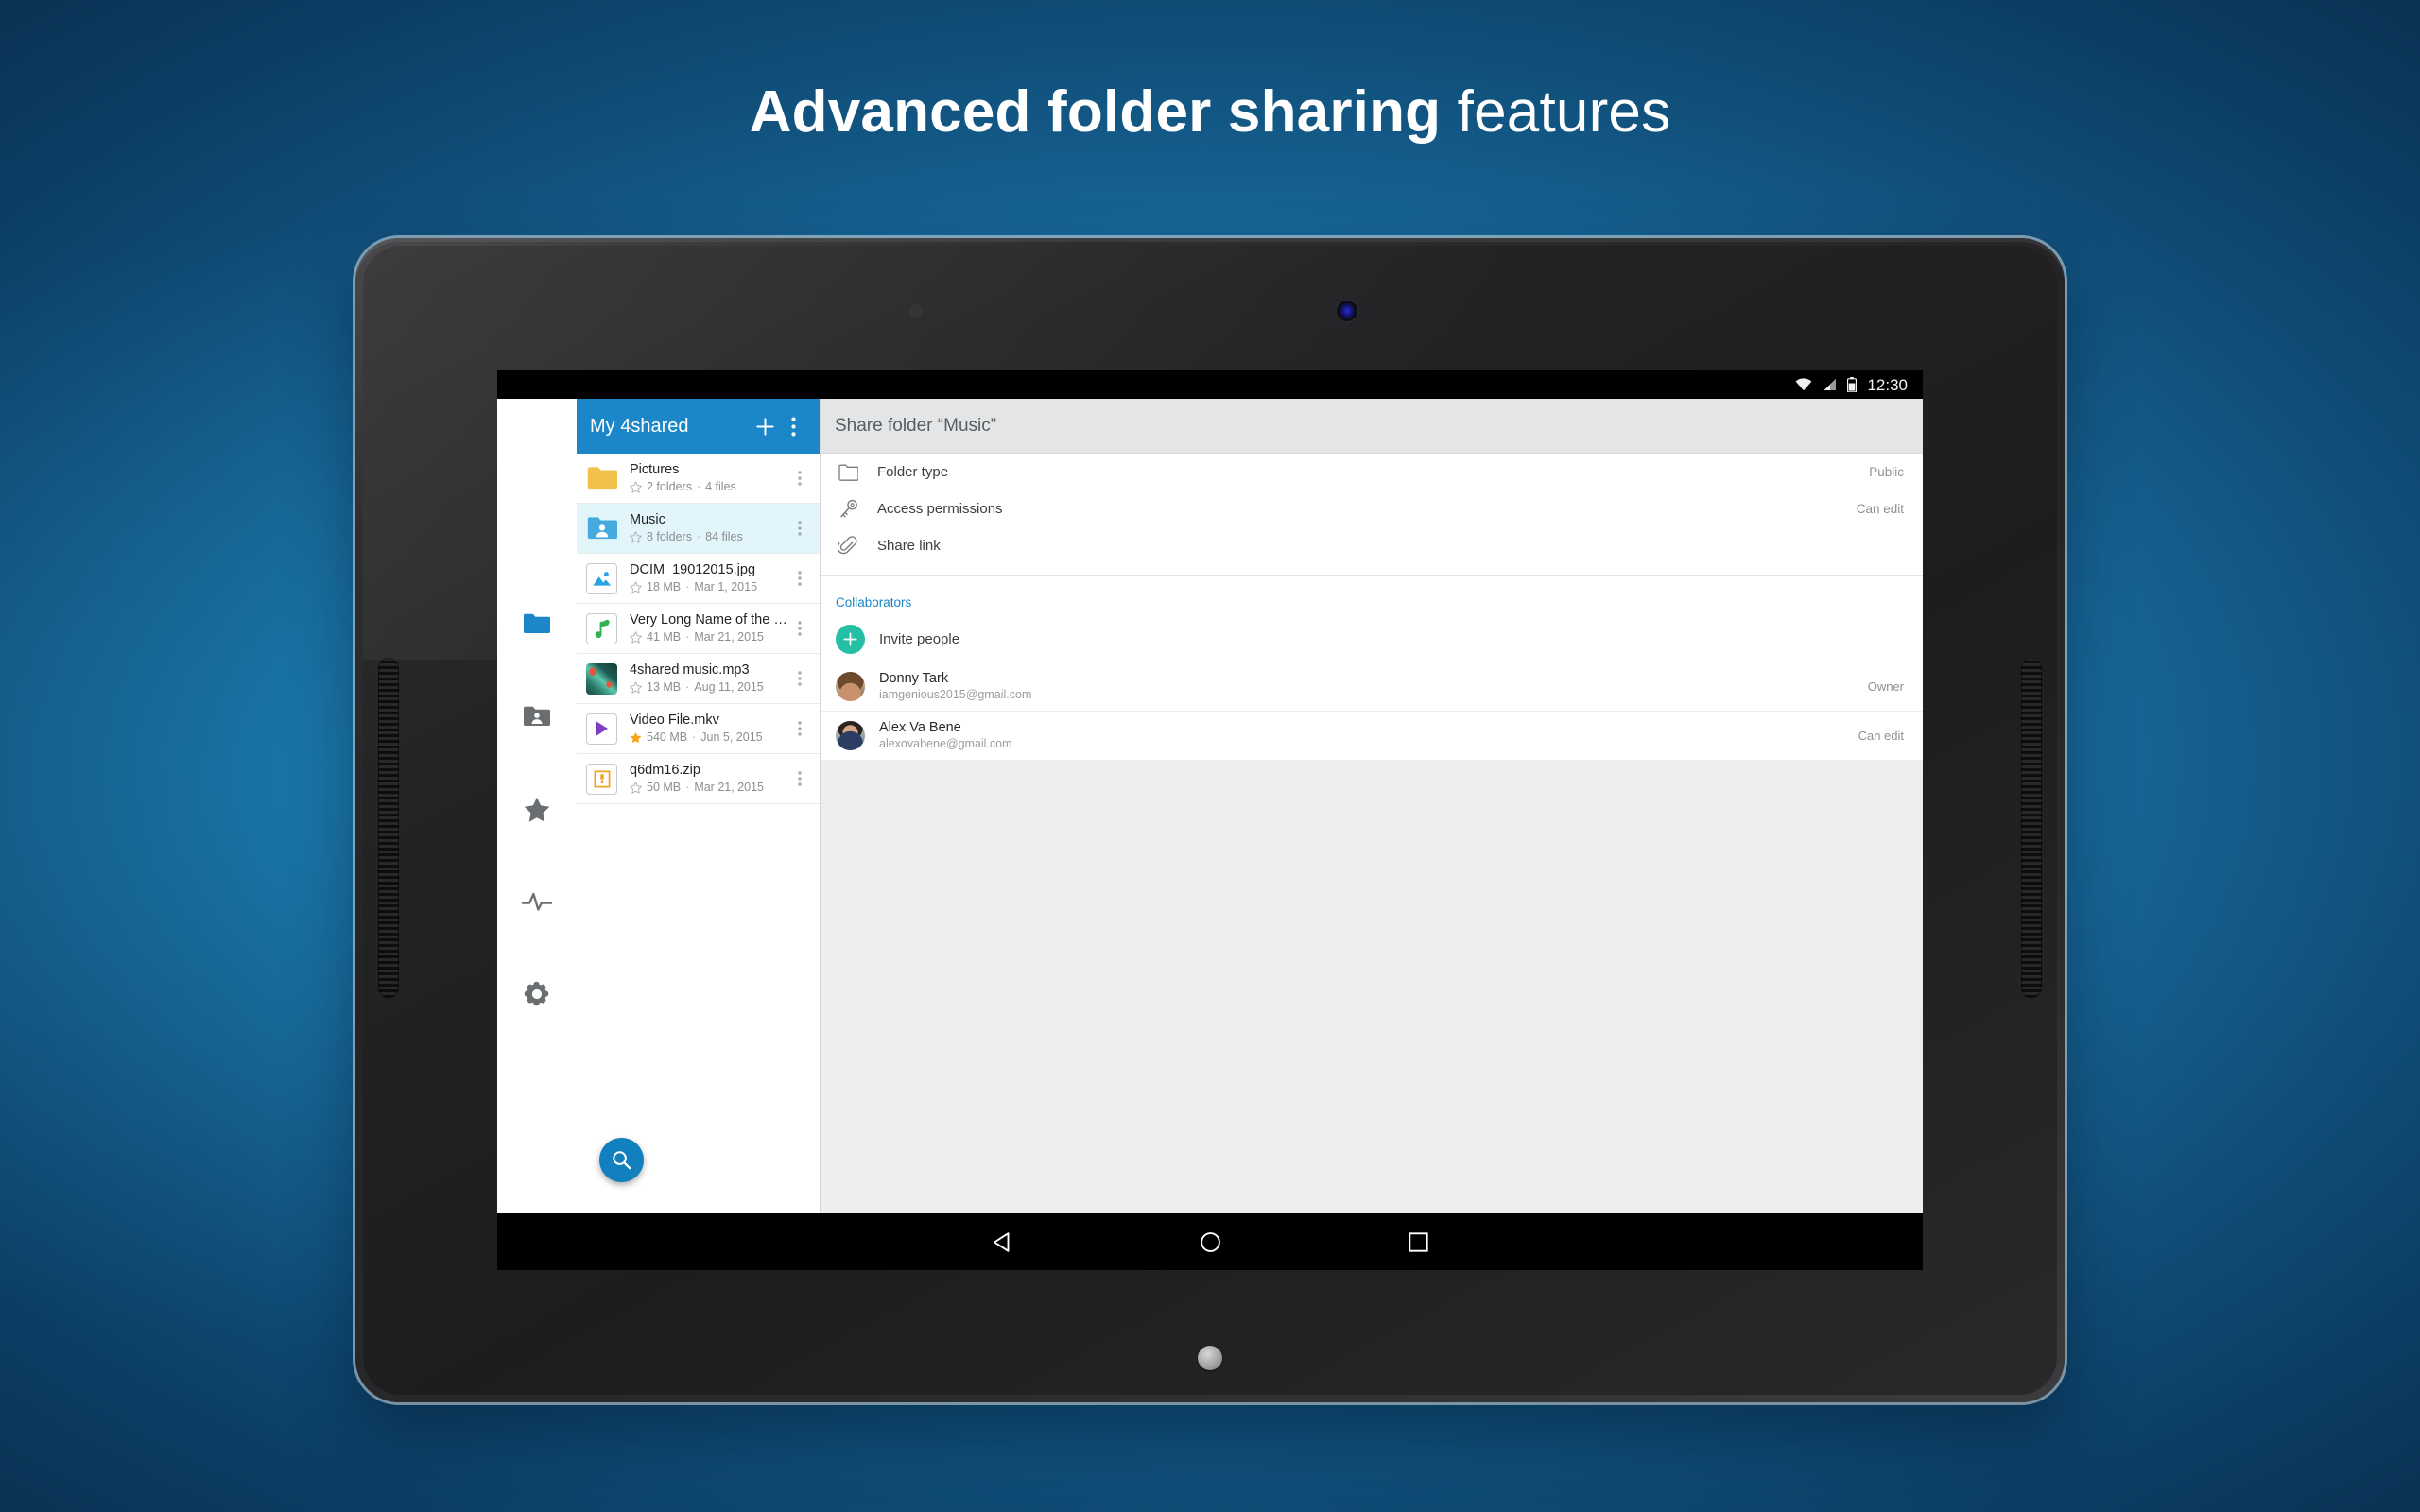 The width and height of the screenshot is (2420, 1512). I want to click on collaborator-email: alexovabene@gmail.com, so click(945, 744).